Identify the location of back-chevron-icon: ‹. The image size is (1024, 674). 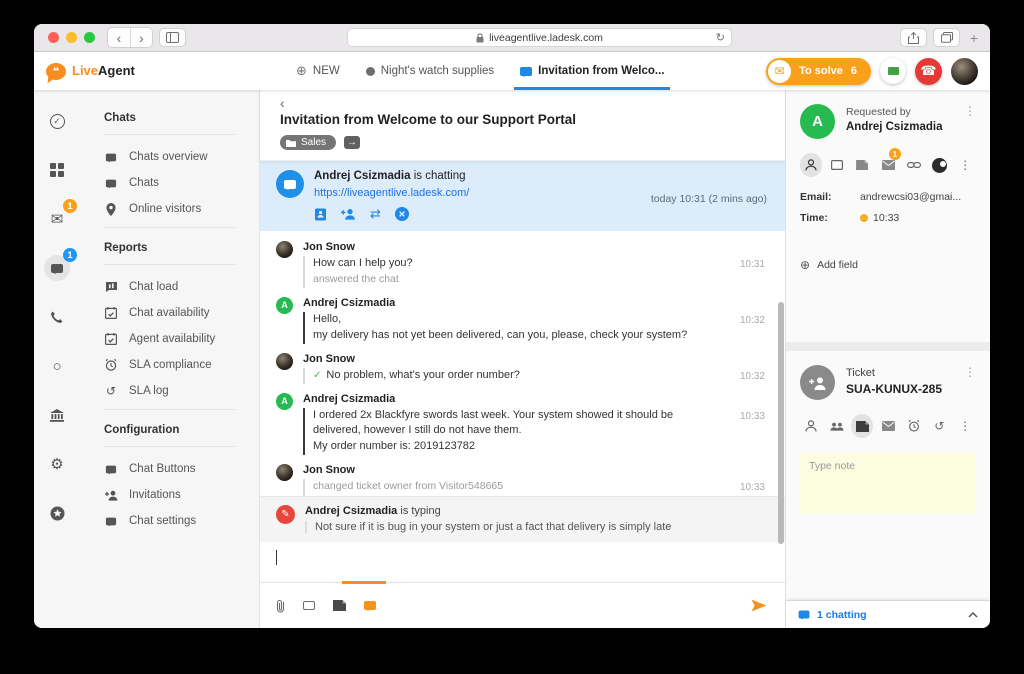
(286, 103).